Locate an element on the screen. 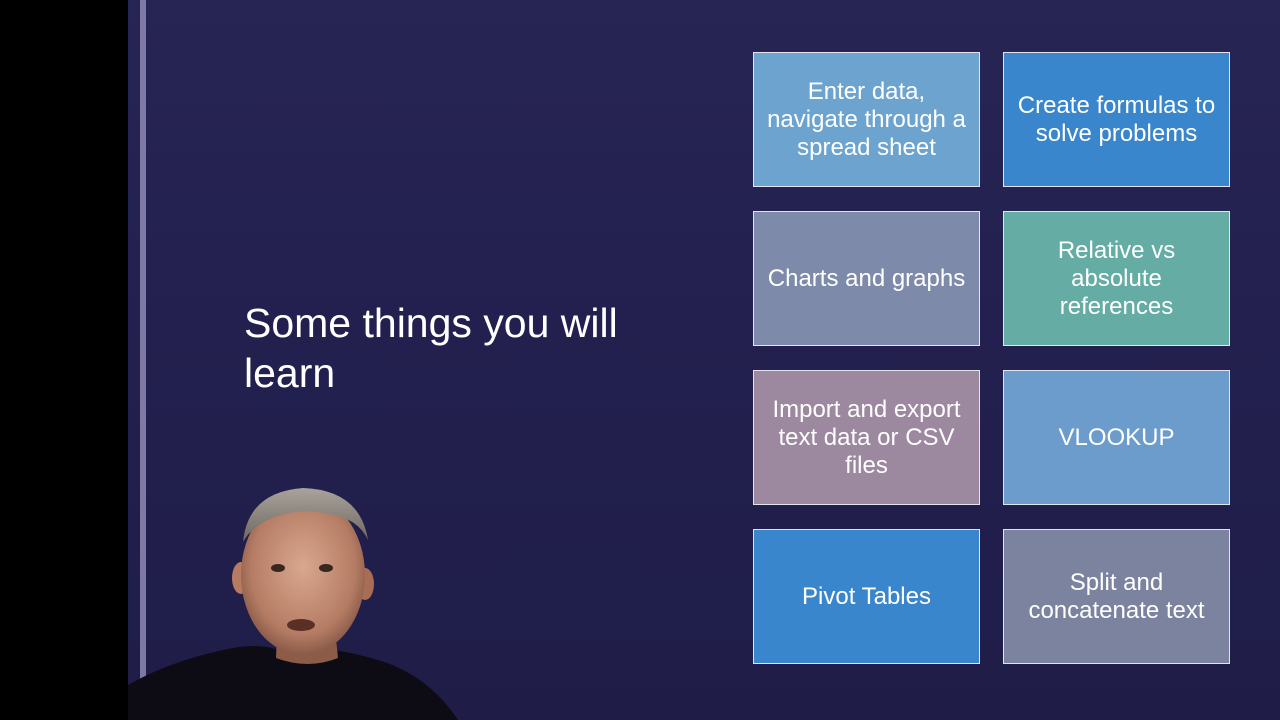 The width and height of the screenshot is (1280, 720). presenter-webcam-overlay is located at coordinates (293, 600).